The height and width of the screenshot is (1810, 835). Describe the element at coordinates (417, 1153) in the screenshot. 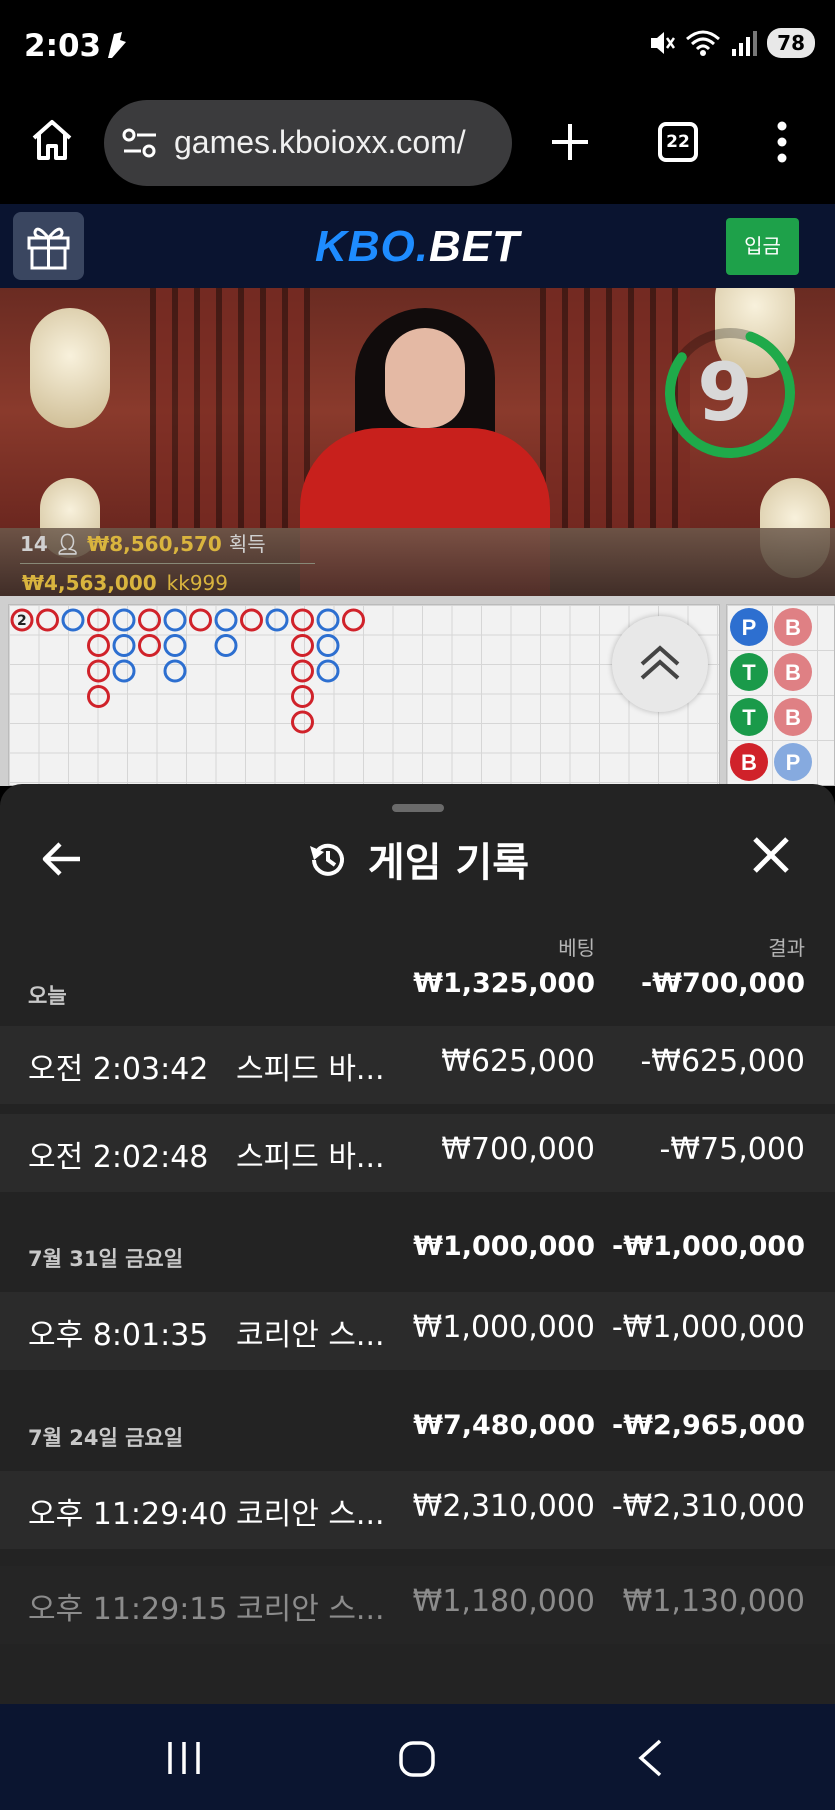

I see `history-row: 오전 2:02:48 스피드 바... ₩700,000 -₩75,000` at that location.